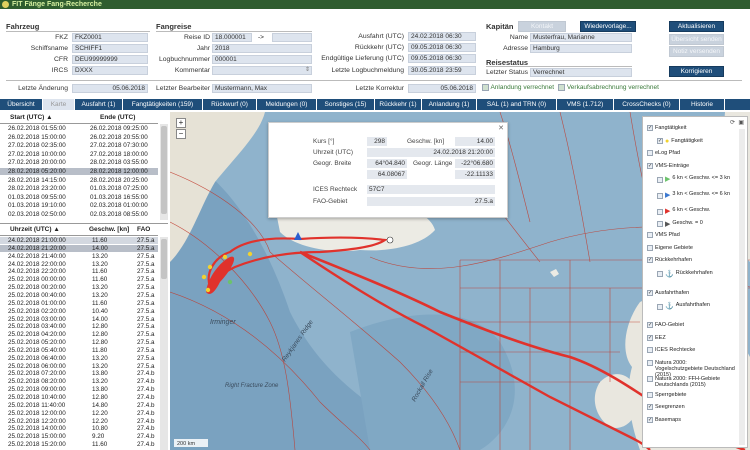 This screenshot has height=450, width=750. Describe the element at coordinates (732, 122) in the screenshot. I see `refresh-icon: ⟳` at that location.